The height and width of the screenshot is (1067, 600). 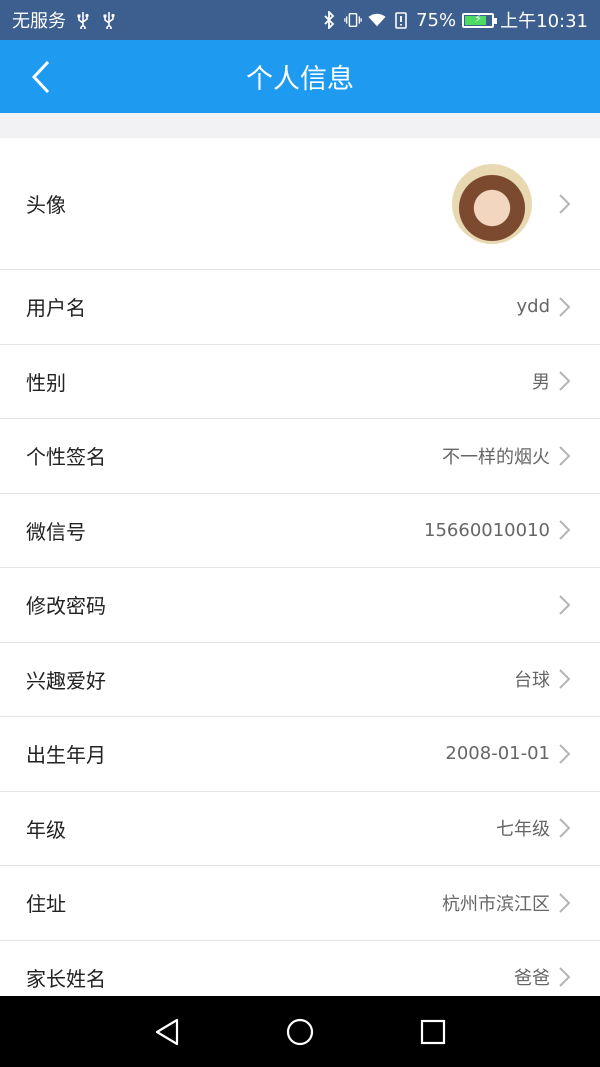 What do you see at coordinates (66, 680) in the screenshot?
I see `row-label: 兴趣爱好` at bounding box center [66, 680].